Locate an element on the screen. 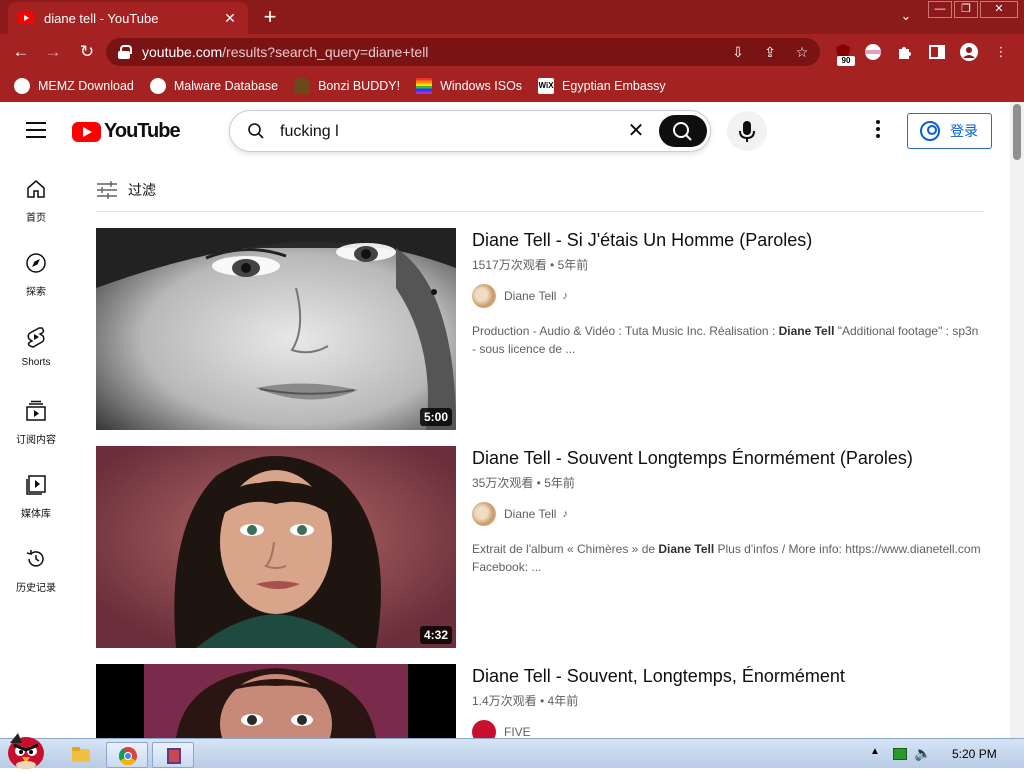 This screenshot has height=774, width=1024. start-button is located at coordinates (26, 750).